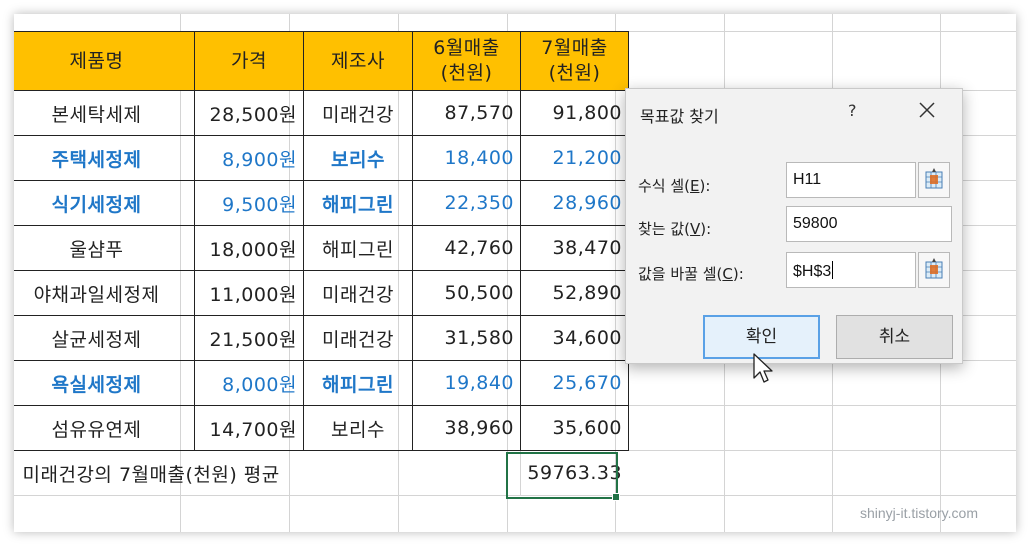 This screenshot has height=547, width=1030. What do you see at coordinates (104, 158) in the screenshot?
I see `cell-product-name: 주택세정제` at bounding box center [104, 158].